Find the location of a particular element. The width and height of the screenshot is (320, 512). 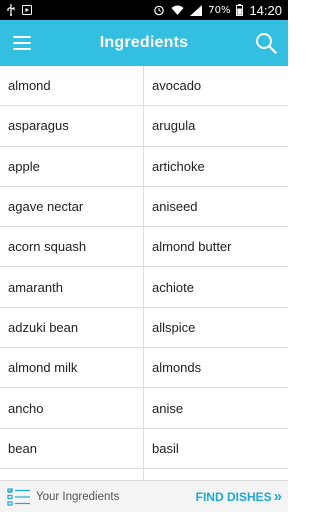

alarm-icon is located at coordinates (159, 10).